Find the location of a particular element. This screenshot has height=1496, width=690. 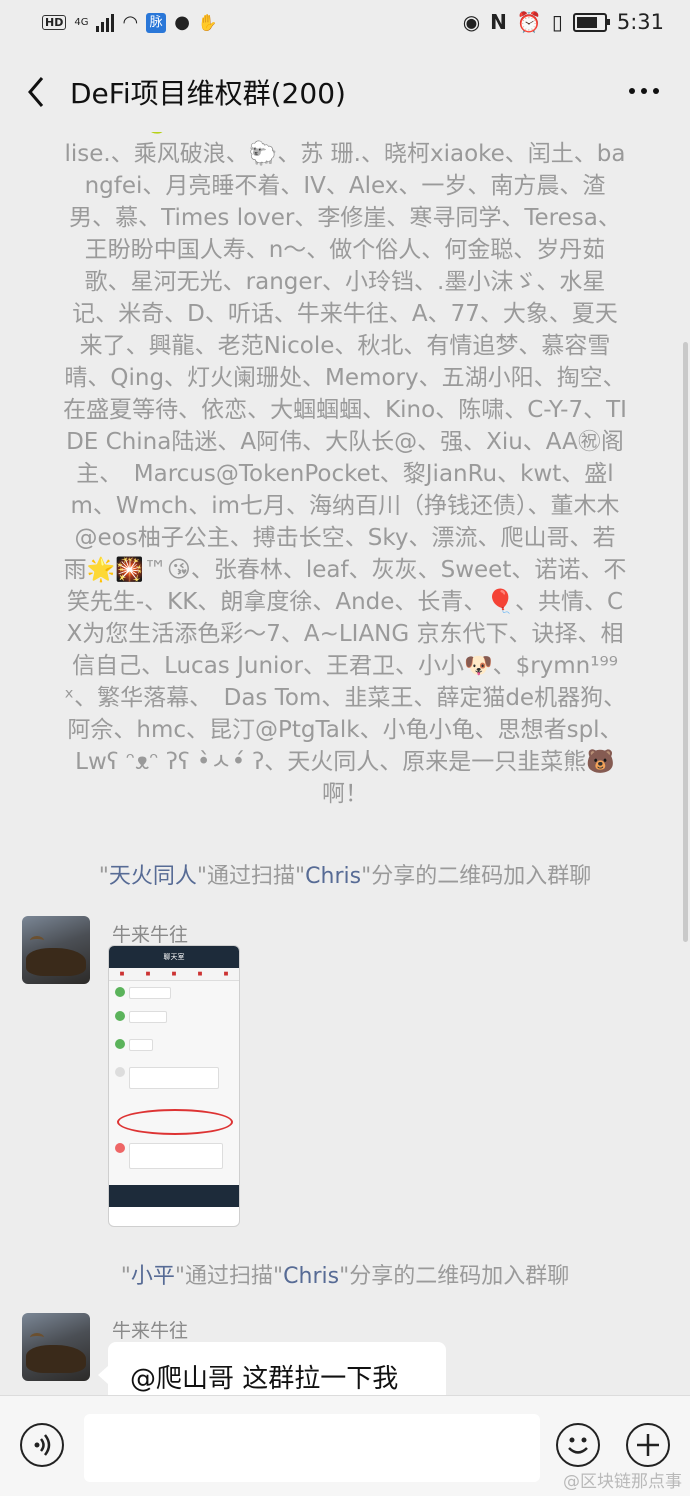

chat-title: DeFi项目维权群(200) is located at coordinates (208, 93).